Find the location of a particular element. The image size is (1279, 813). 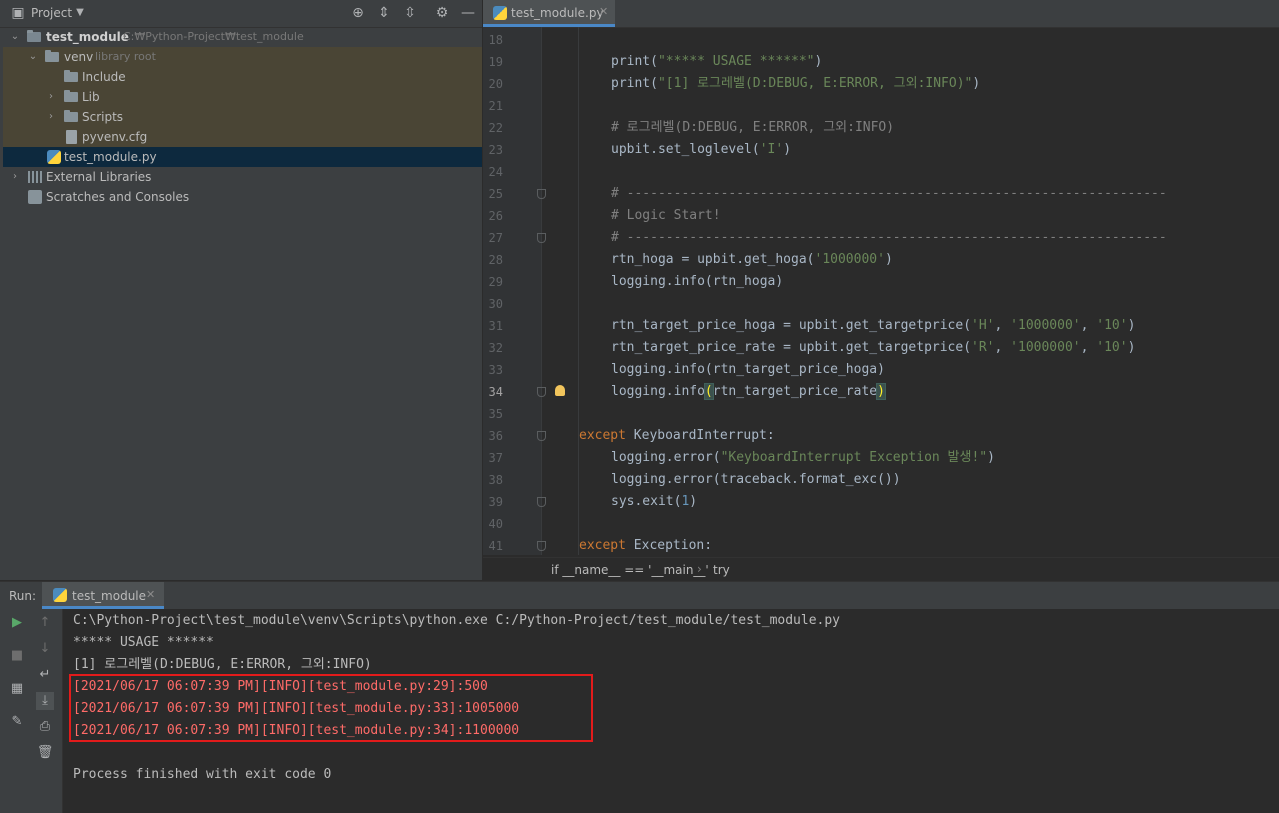

code-line: 41 except Exception: is located at coordinates (881, 546).